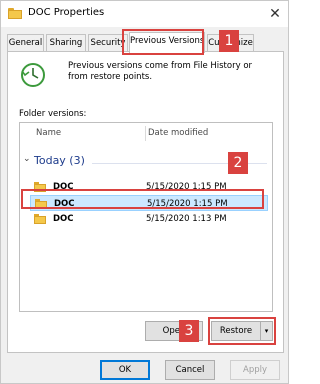 The height and width of the screenshot is (384, 320). Describe the element at coordinates (144, 14) in the screenshot. I see `title-bar: DOC Properties ✕` at that location.